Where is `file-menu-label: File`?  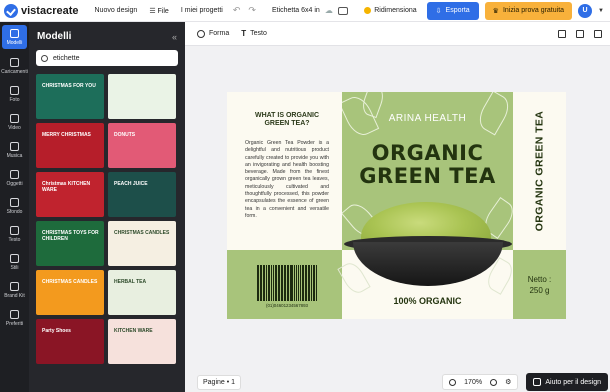 file-menu-label: File is located at coordinates (163, 11).